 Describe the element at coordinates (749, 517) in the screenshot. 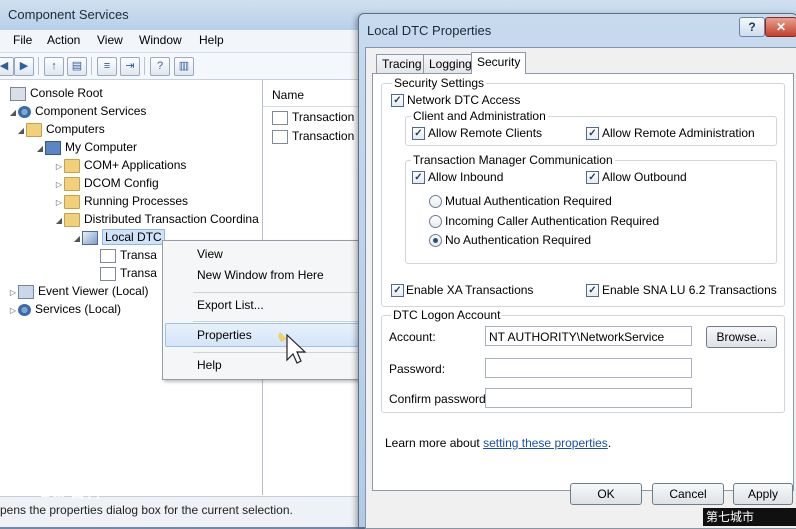

I see `corner-watermark: 第七城市` at that location.